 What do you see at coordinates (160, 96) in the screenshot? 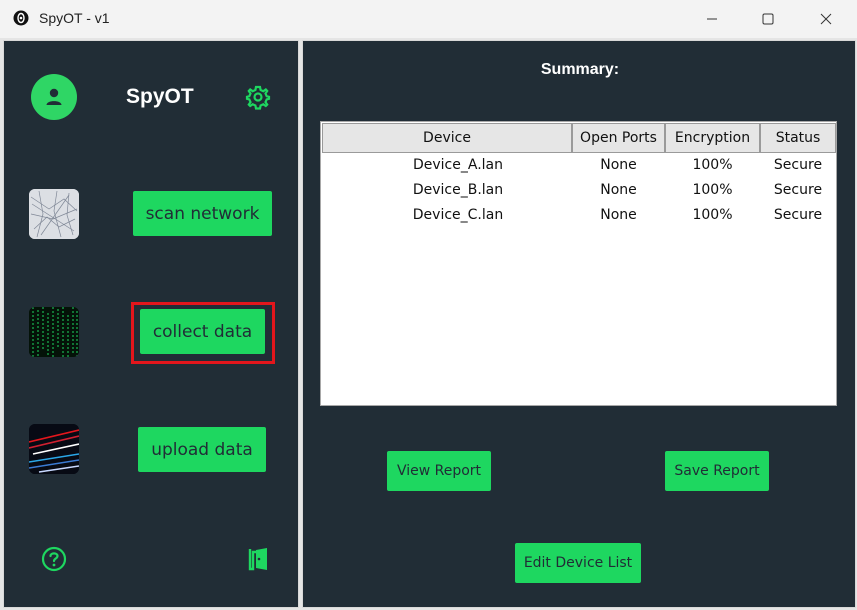
I see `app-brand: SpyOT` at bounding box center [160, 96].